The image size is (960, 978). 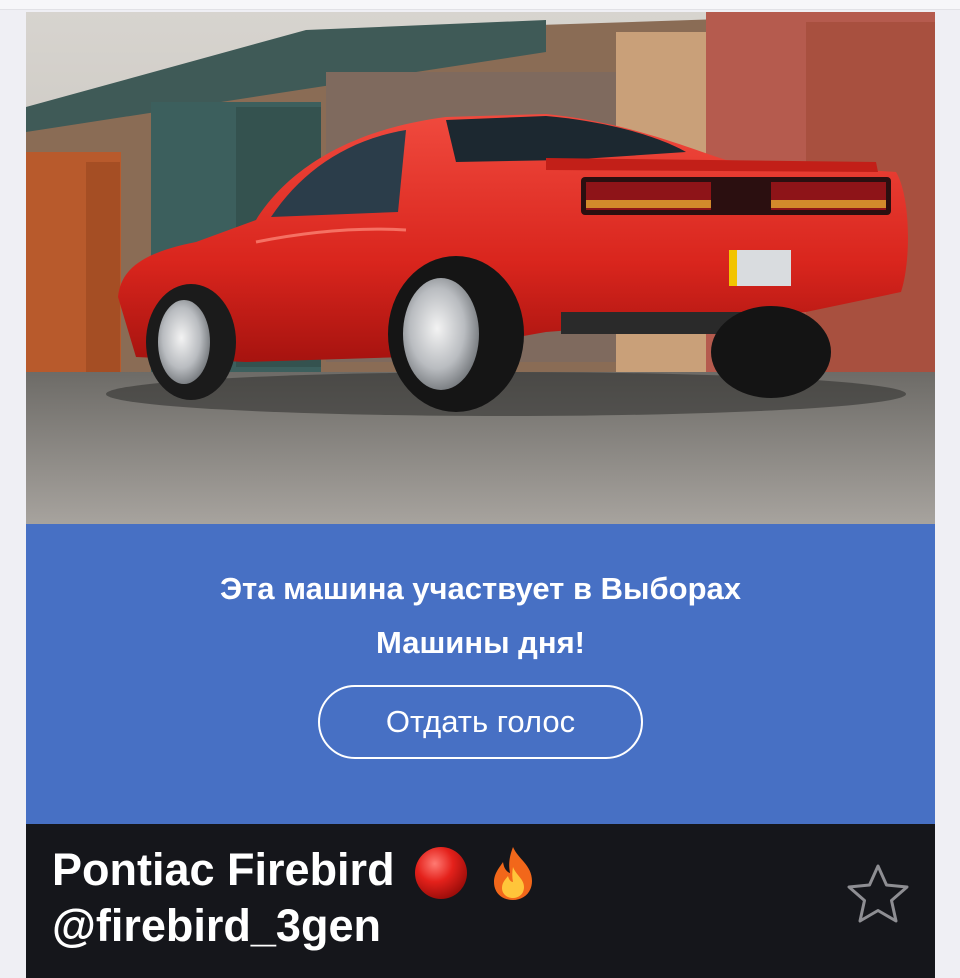 I want to click on promo-line-1: Эта машина участвует в Выборах, so click(x=480, y=588).